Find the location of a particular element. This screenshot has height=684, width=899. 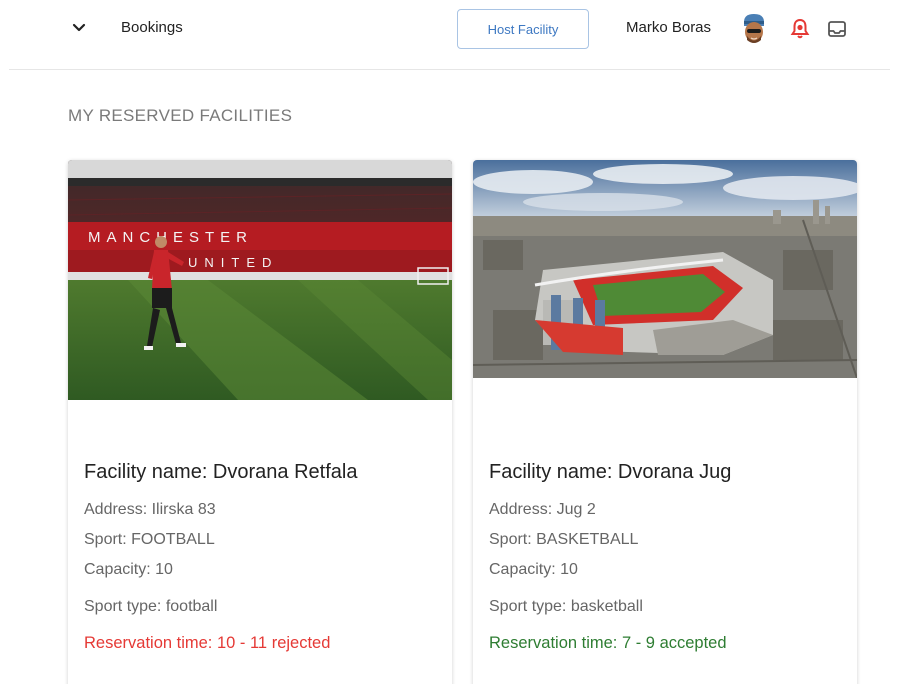

inbox-icon is located at coordinates (837, 29).